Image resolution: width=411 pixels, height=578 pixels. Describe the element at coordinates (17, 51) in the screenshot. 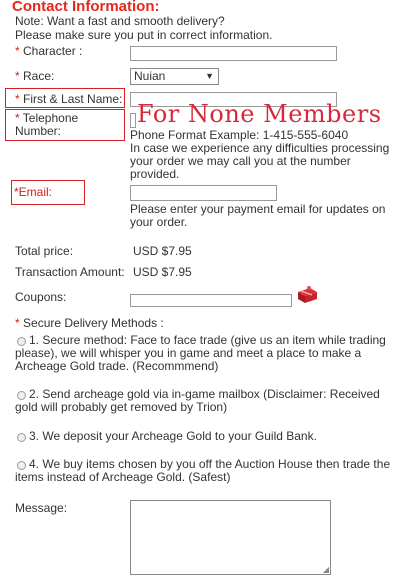

I see `required-mark: *` at that location.